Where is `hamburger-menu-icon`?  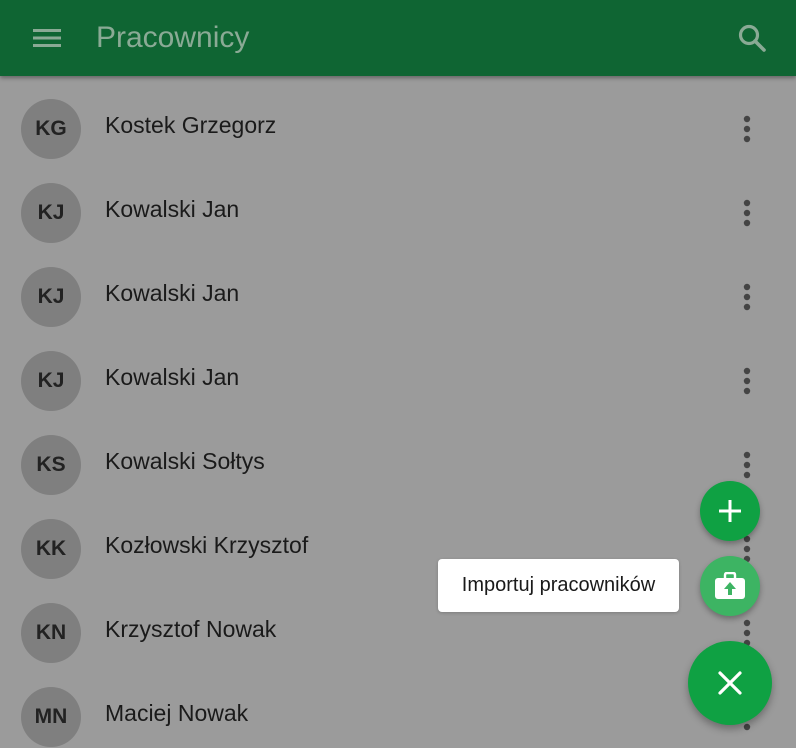 hamburger-menu-icon is located at coordinates (47, 38).